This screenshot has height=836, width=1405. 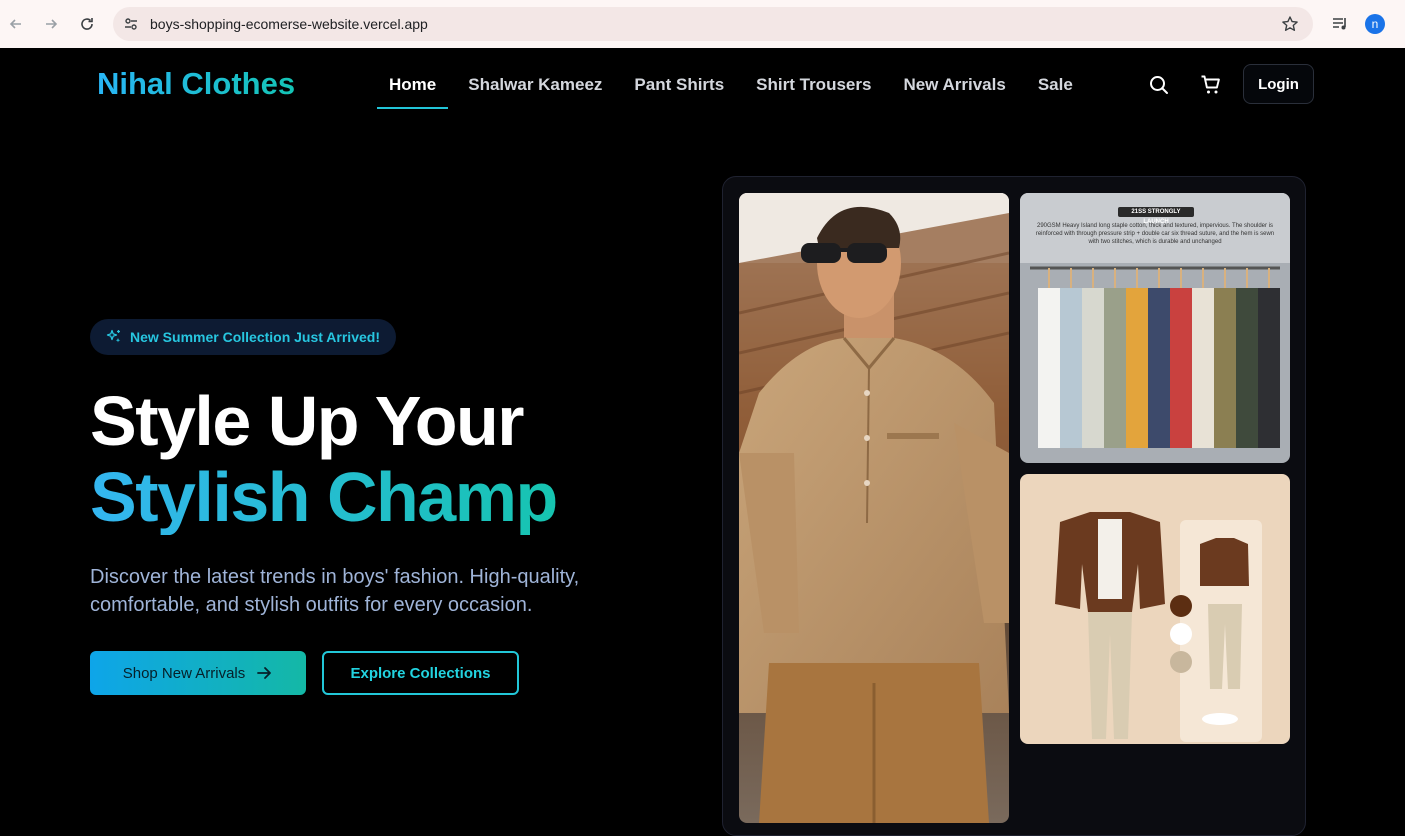 I want to click on media-controls-icon, so click(x=1340, y=24).